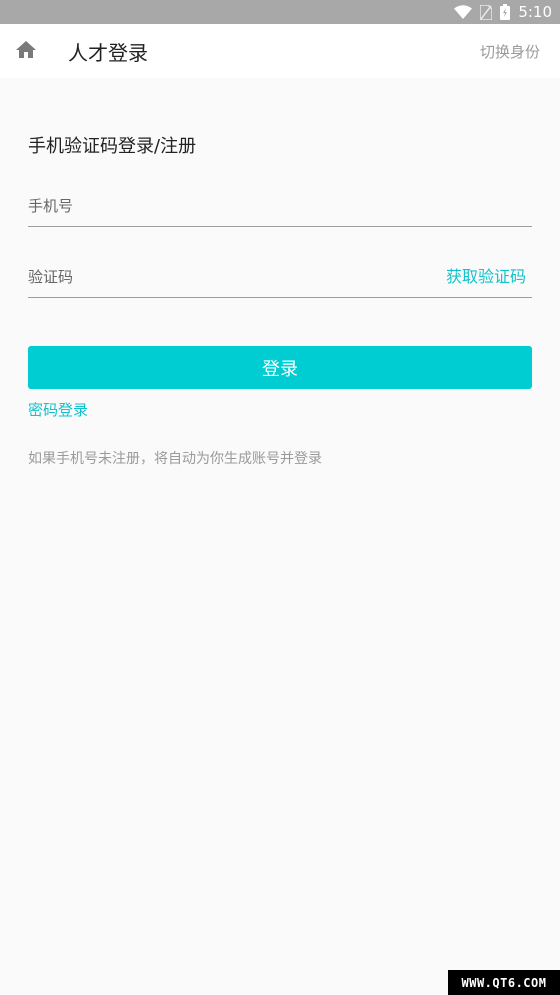 Image resolution: width=560 pixels, height=995 pixels. I want to click on wifi-icon, so click(463, 12).